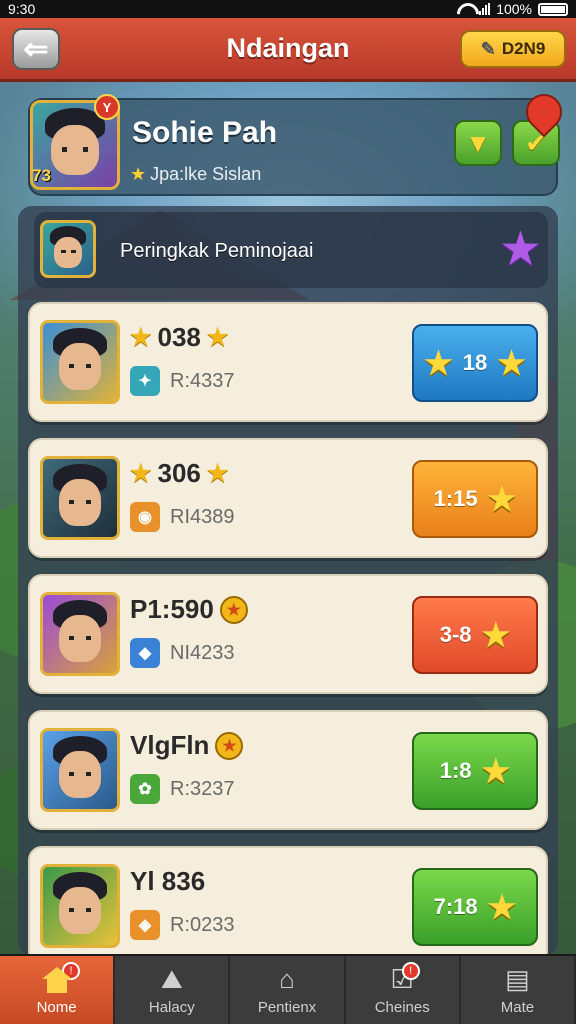  I want to click on wrench-icon: ✎, so click(488, 48).